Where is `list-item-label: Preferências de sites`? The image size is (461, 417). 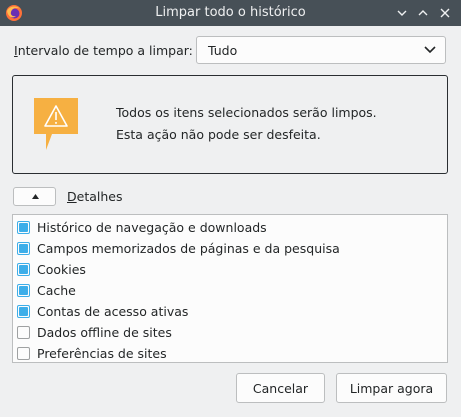 list-item-label: Preferências de sites is located at coordinates (102, 353).